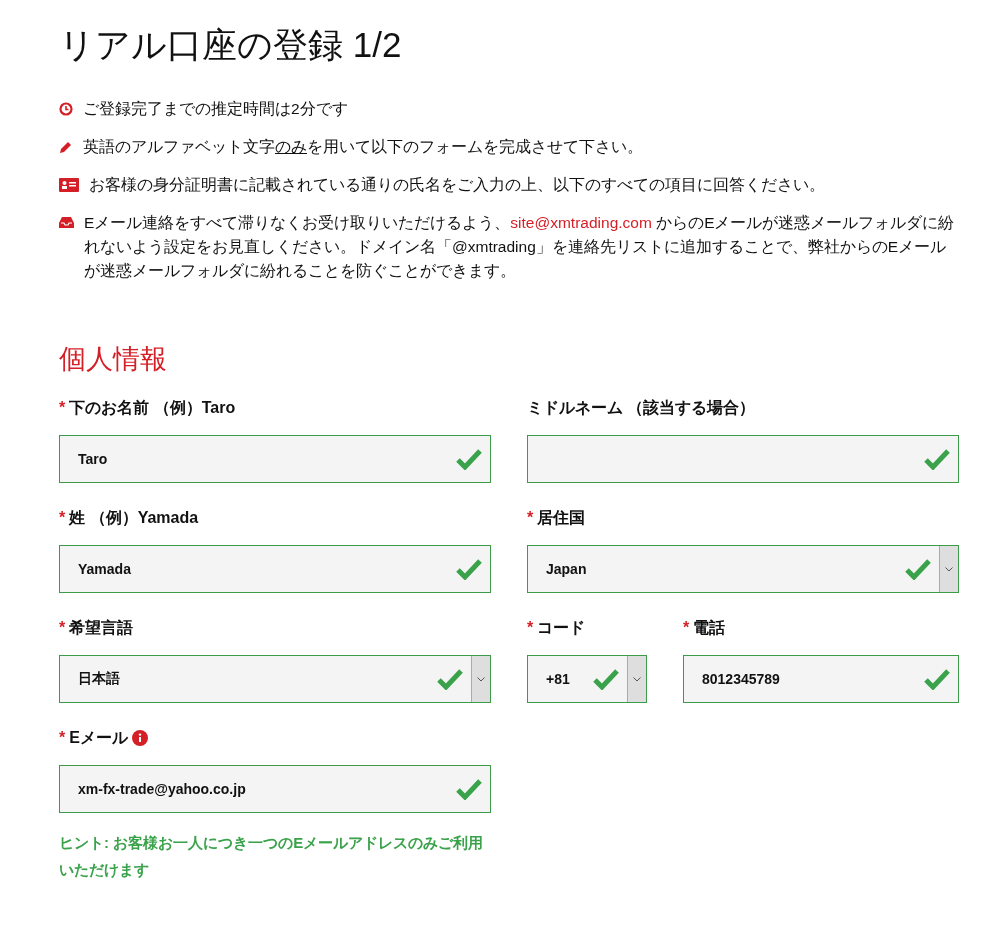  I want to click on select-field: +81, so click(587, 679).